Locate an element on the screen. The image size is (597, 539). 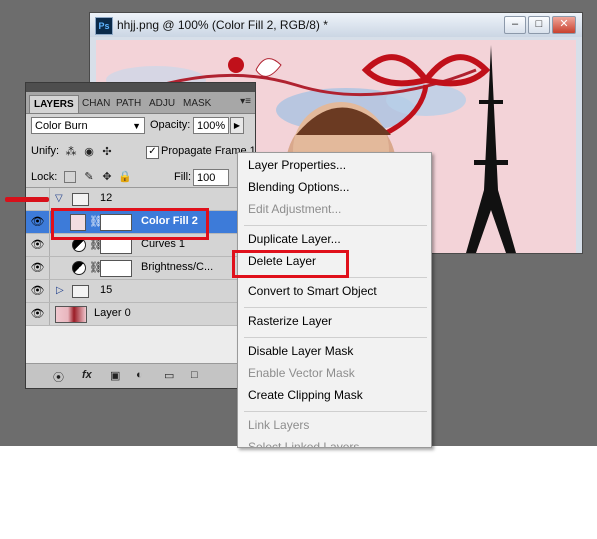
adjustment-icon: ◐ is located at coordinates (139, 375).